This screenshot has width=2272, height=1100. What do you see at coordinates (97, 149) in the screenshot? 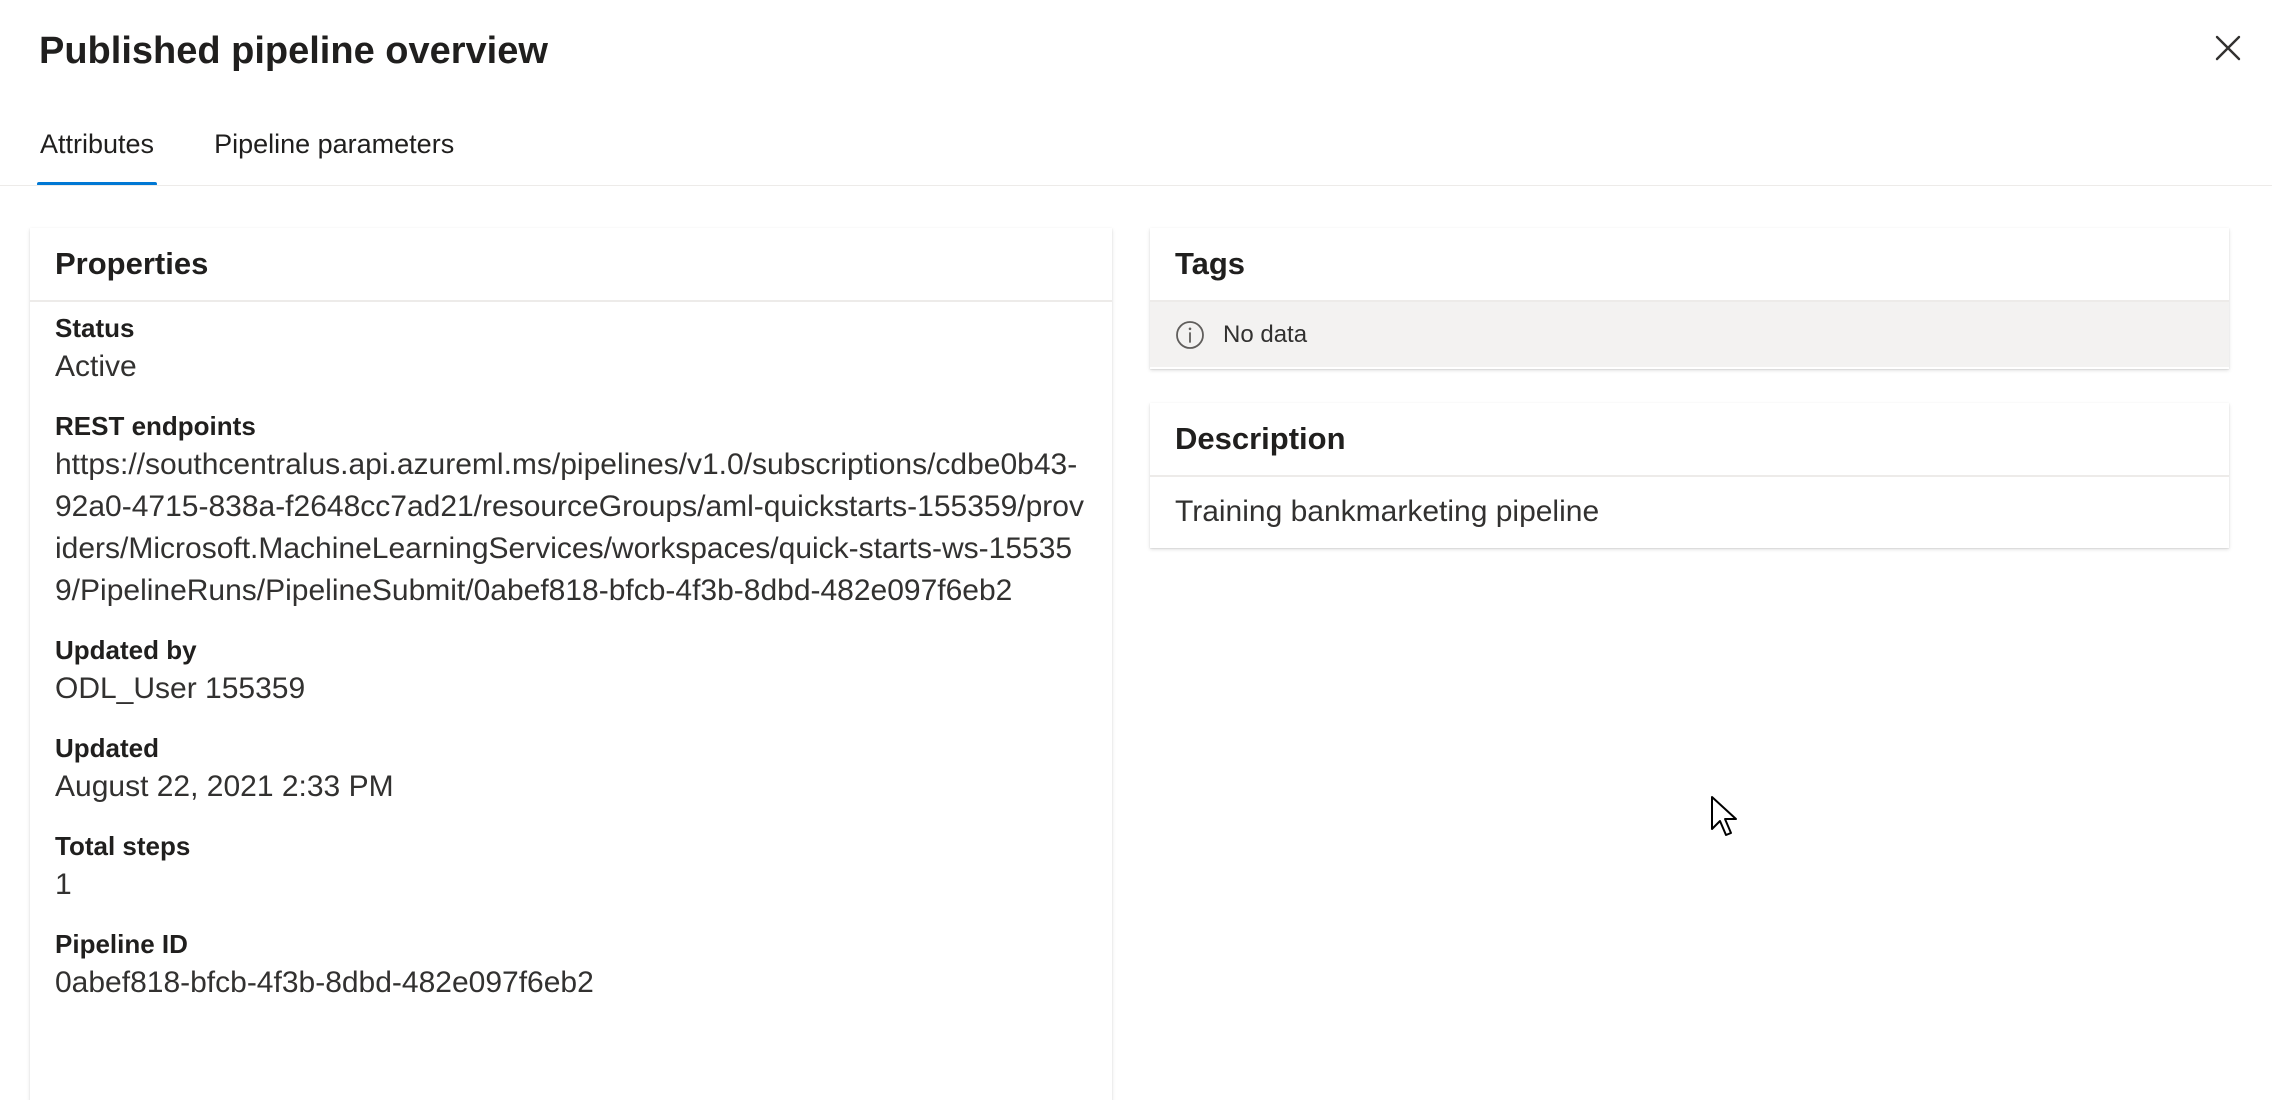
I see `tab-attributes: Attributes` at bounding box center [97, 149].